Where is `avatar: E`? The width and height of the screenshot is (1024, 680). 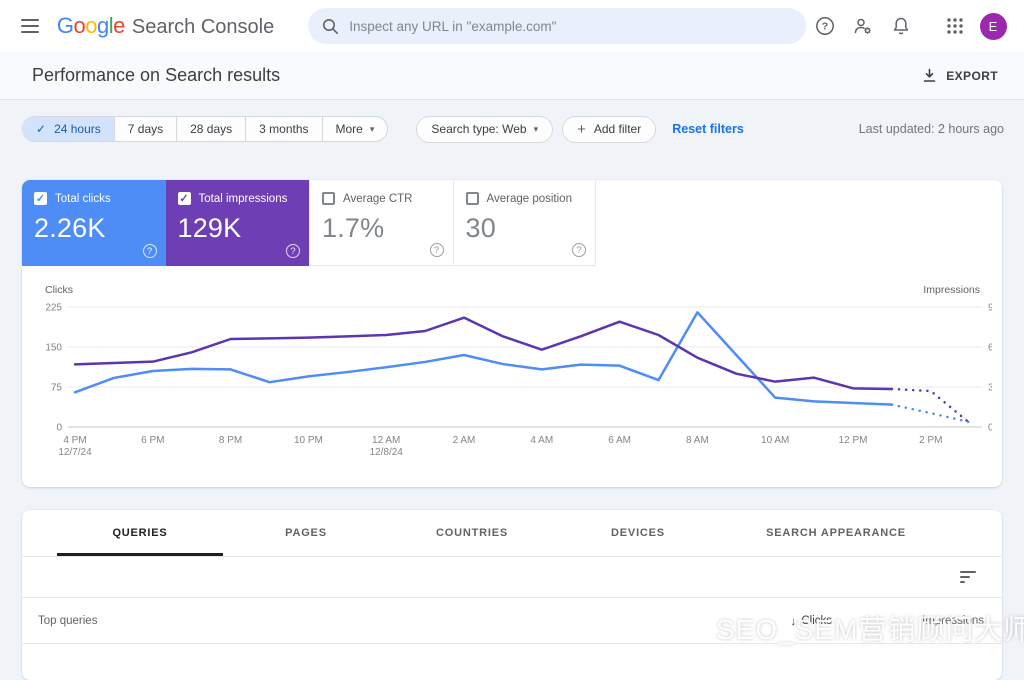
avatar: E is located at coordinates (993, 26).